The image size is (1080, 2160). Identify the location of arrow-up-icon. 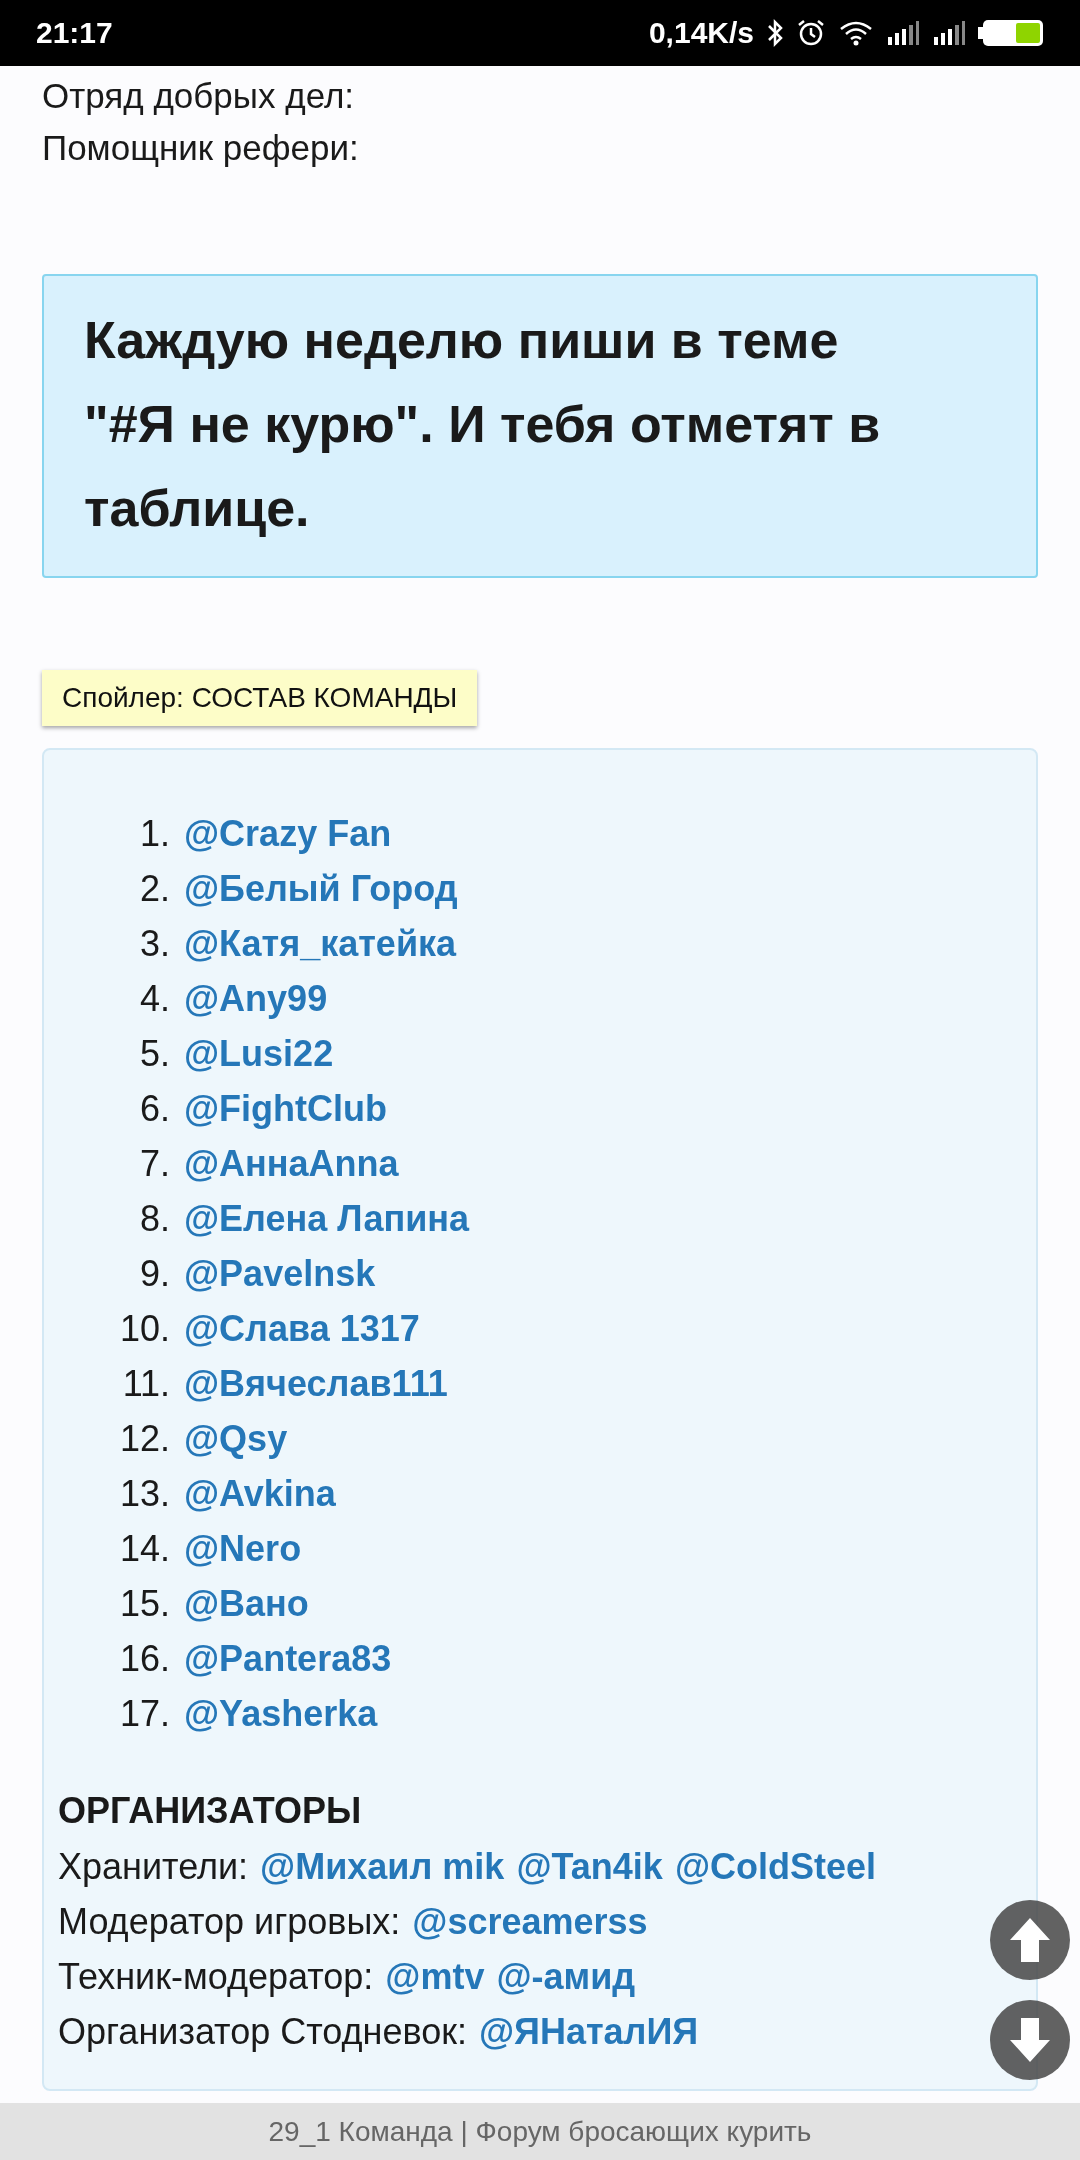
(1030, 1940).